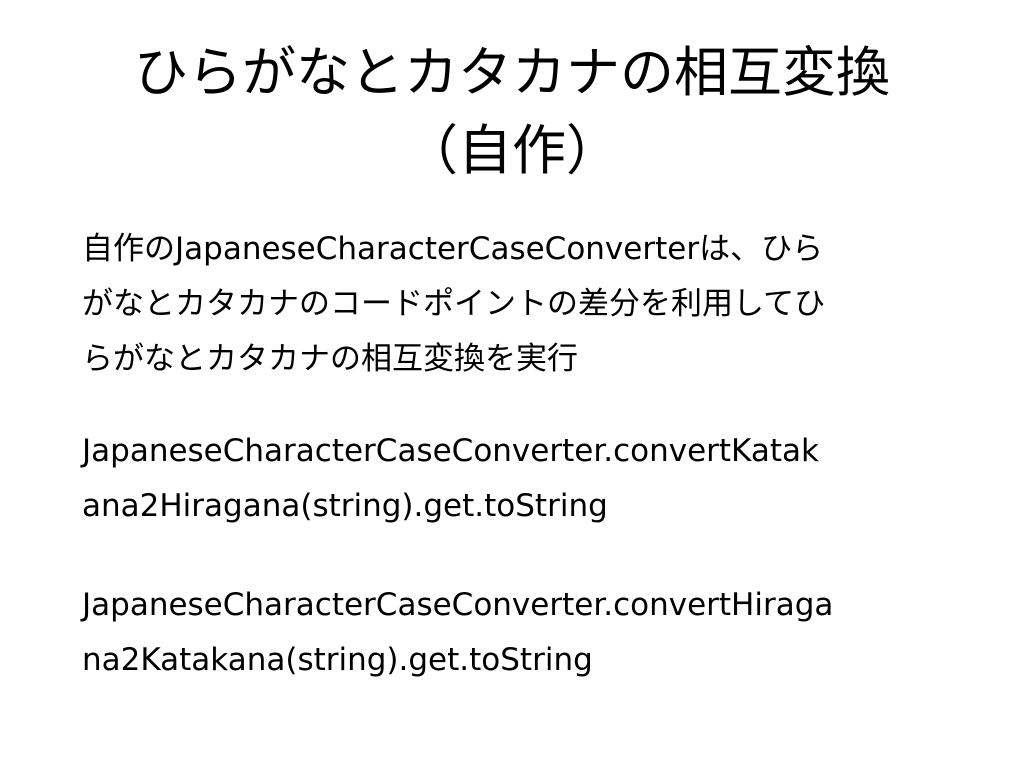  I want to click on paragraph-line: 自作のJapaneseCharacterCaseConverterは、ひら, so click(453, 249).